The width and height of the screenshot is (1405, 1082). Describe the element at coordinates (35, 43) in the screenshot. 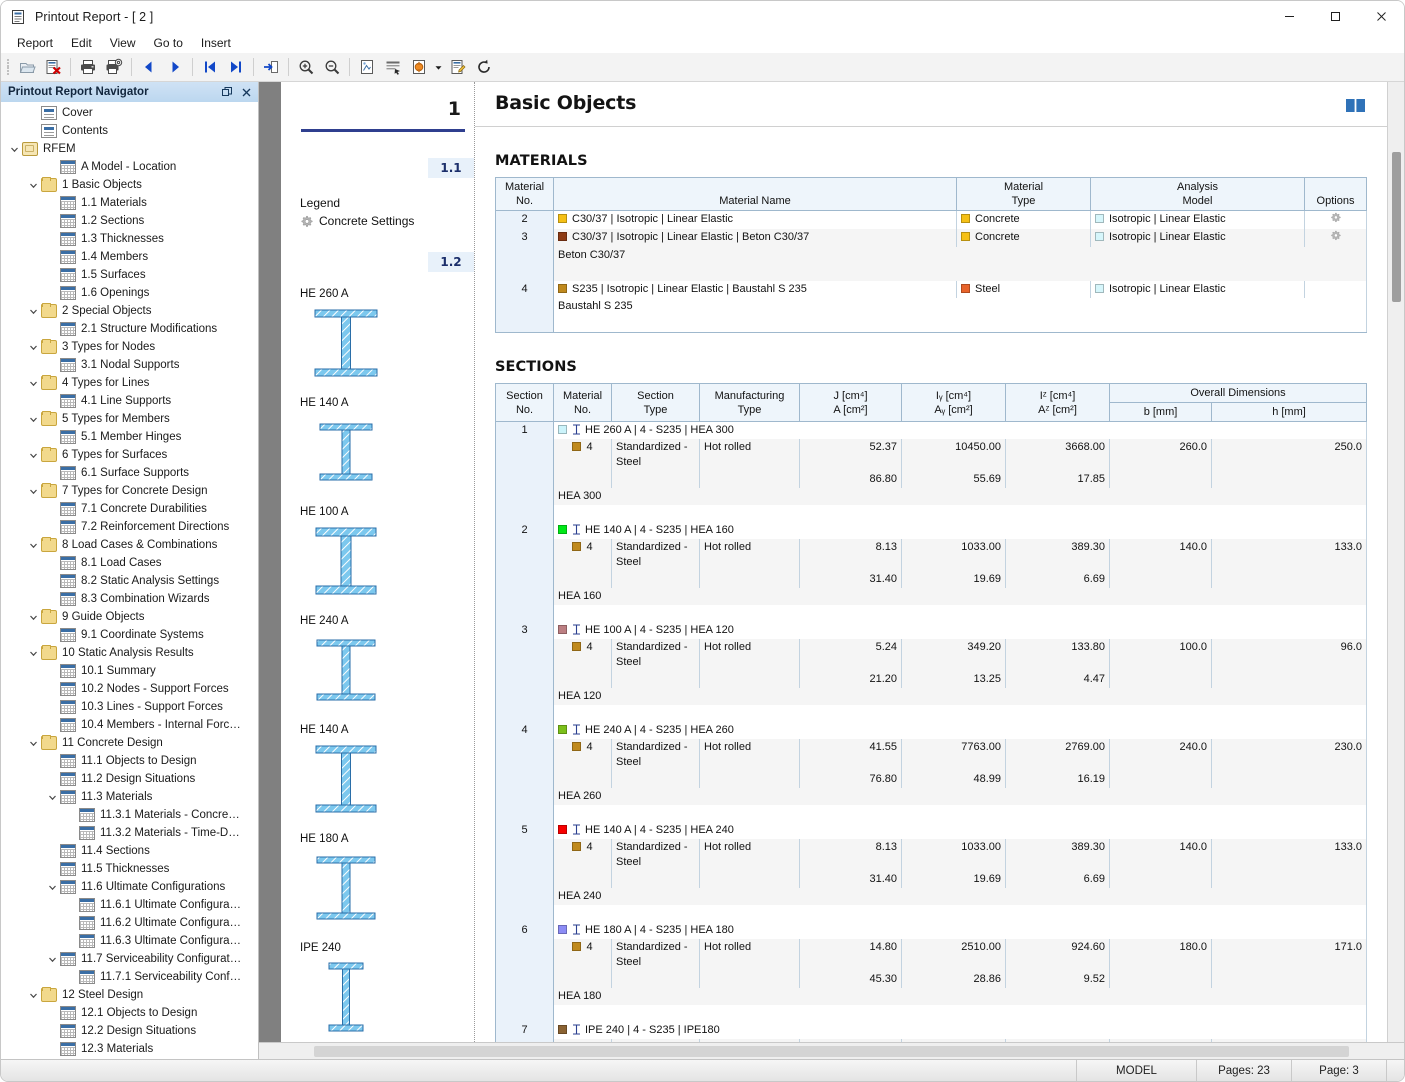

I see `menu-report: Report` at that location.